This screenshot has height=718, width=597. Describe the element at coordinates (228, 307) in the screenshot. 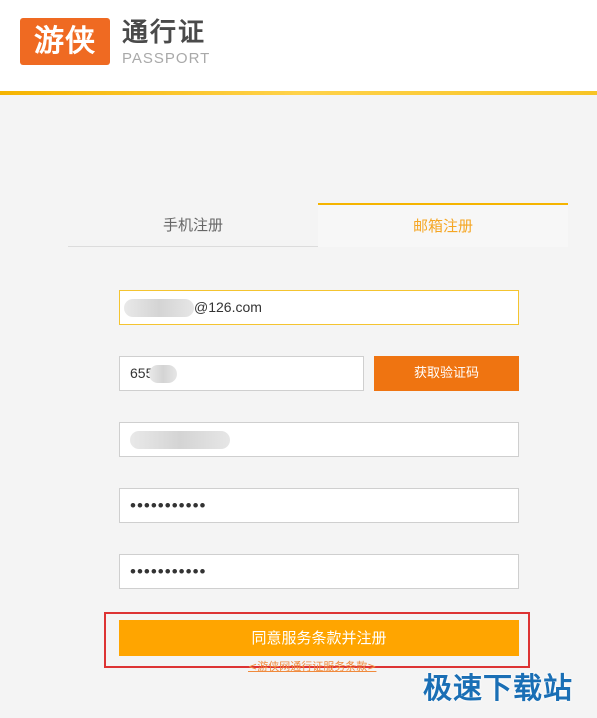

I see `email-value: @126.com` at that location.